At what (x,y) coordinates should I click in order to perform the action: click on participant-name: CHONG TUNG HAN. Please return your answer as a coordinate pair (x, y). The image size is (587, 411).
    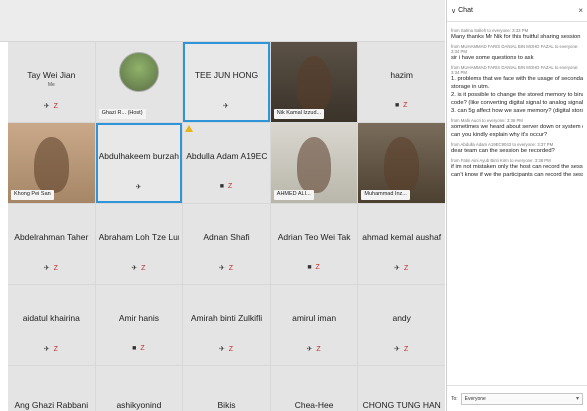
    Looking at the image, I should click on (401, 405).